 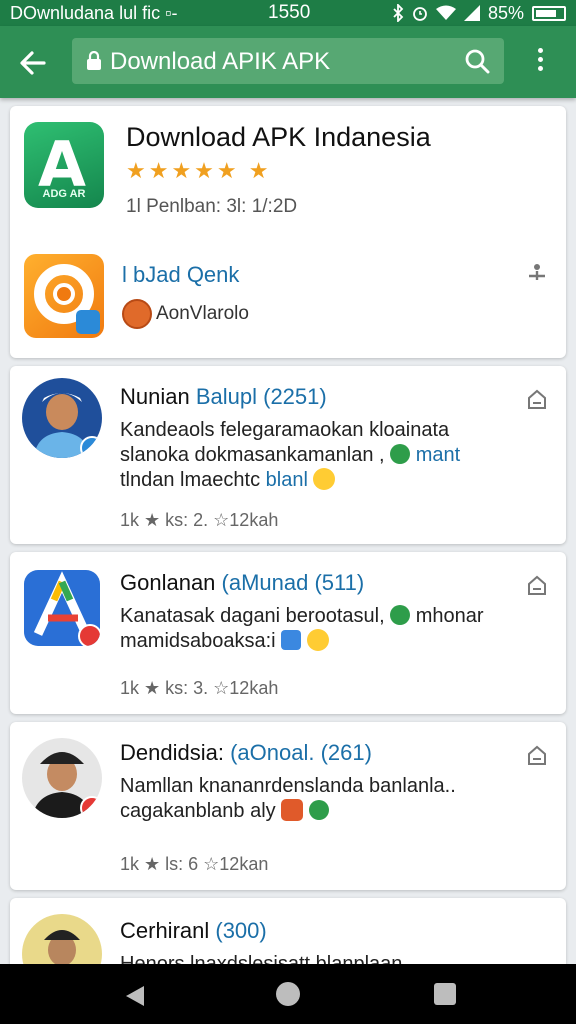 I want to click on post-line-text: slanoka dokmasankamanlan ,, so click(x=252, y=455).